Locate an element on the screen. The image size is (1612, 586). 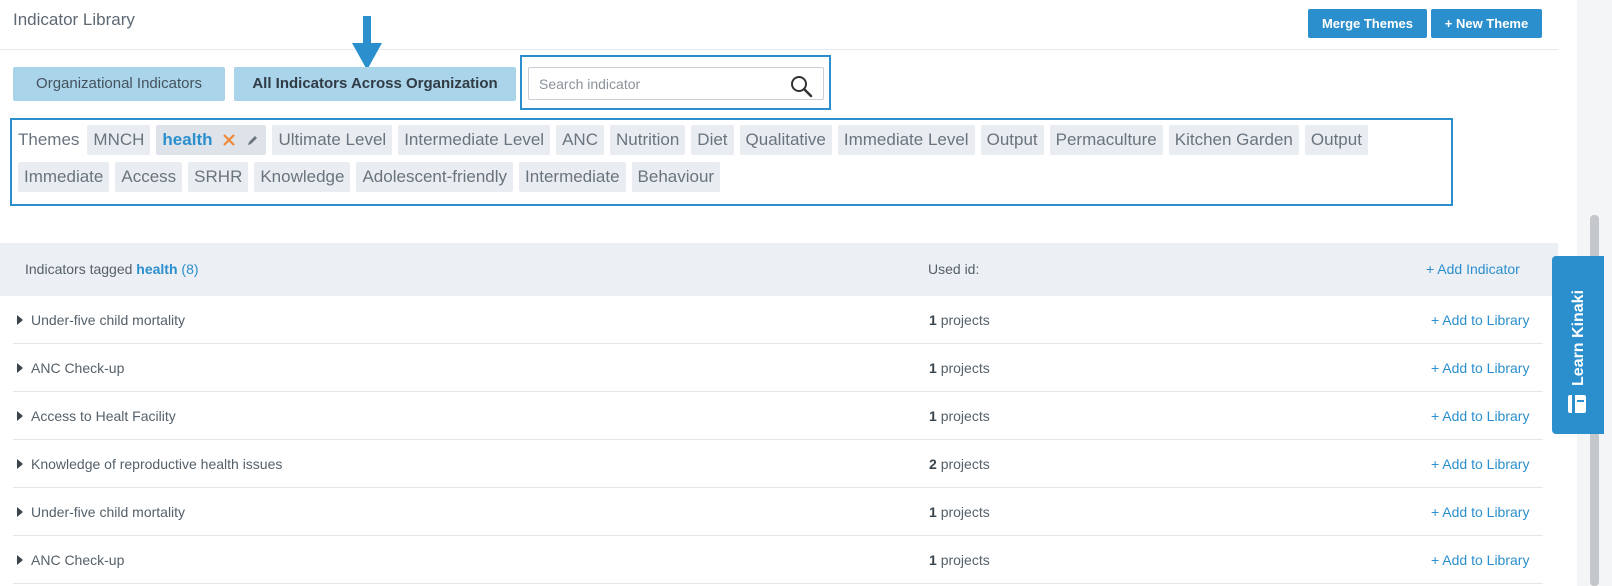
arrow-down-icon is located at coordinates (367, 43).